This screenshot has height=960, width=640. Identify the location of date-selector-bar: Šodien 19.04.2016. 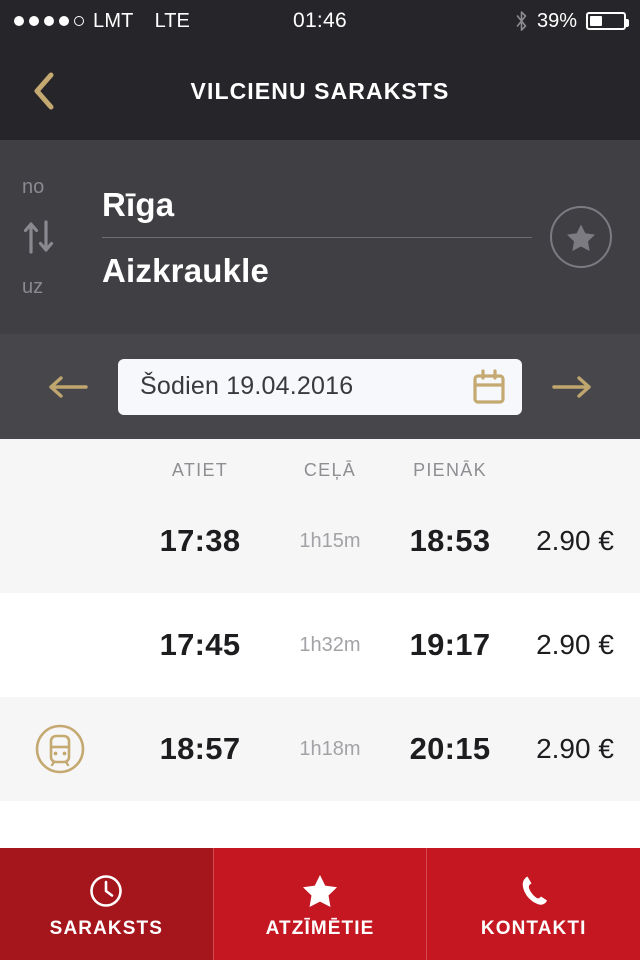
(320, 386).